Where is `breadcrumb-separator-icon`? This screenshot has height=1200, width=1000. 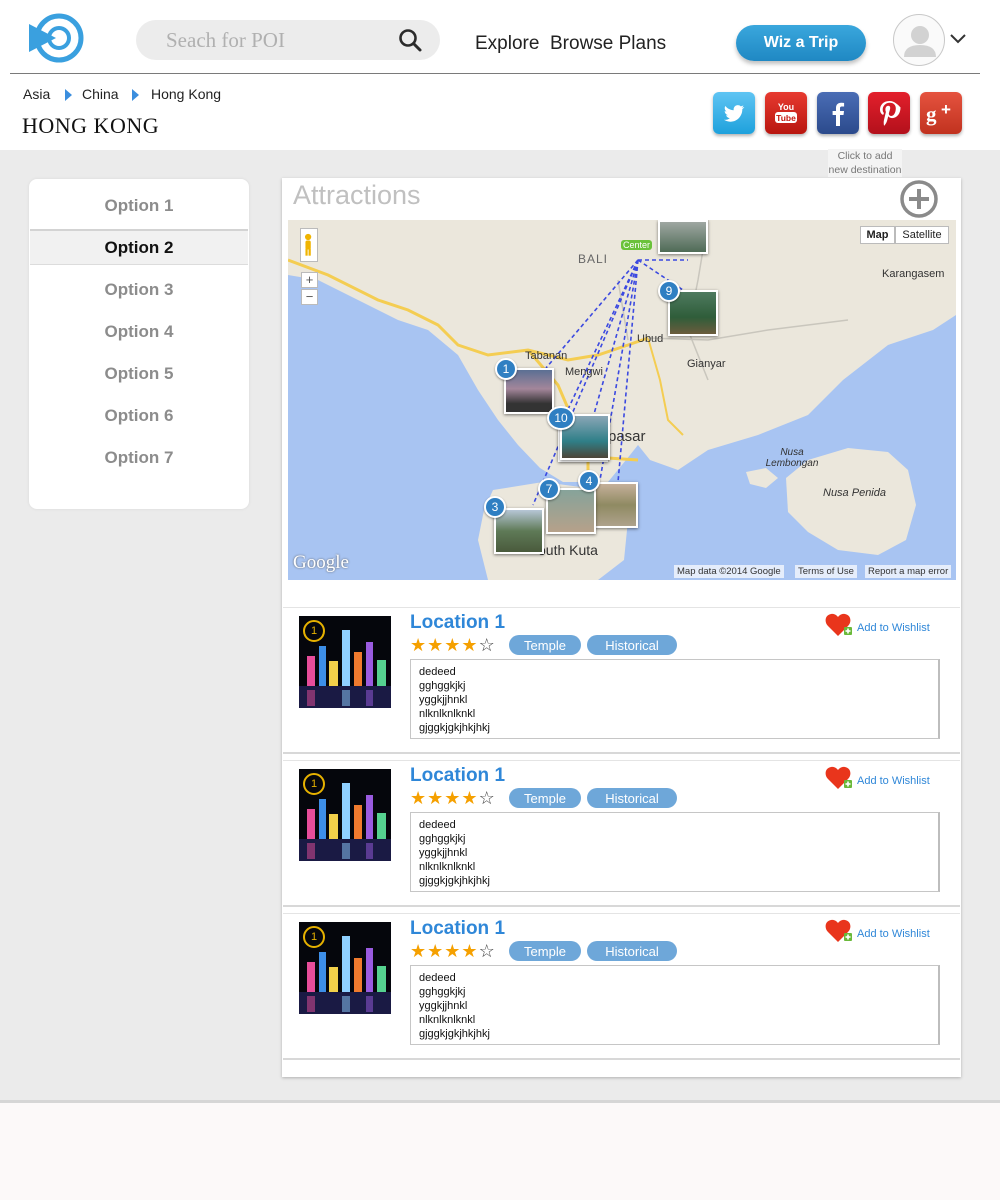 breadcrumb-separator-icon is located at coordinates (135, 95).